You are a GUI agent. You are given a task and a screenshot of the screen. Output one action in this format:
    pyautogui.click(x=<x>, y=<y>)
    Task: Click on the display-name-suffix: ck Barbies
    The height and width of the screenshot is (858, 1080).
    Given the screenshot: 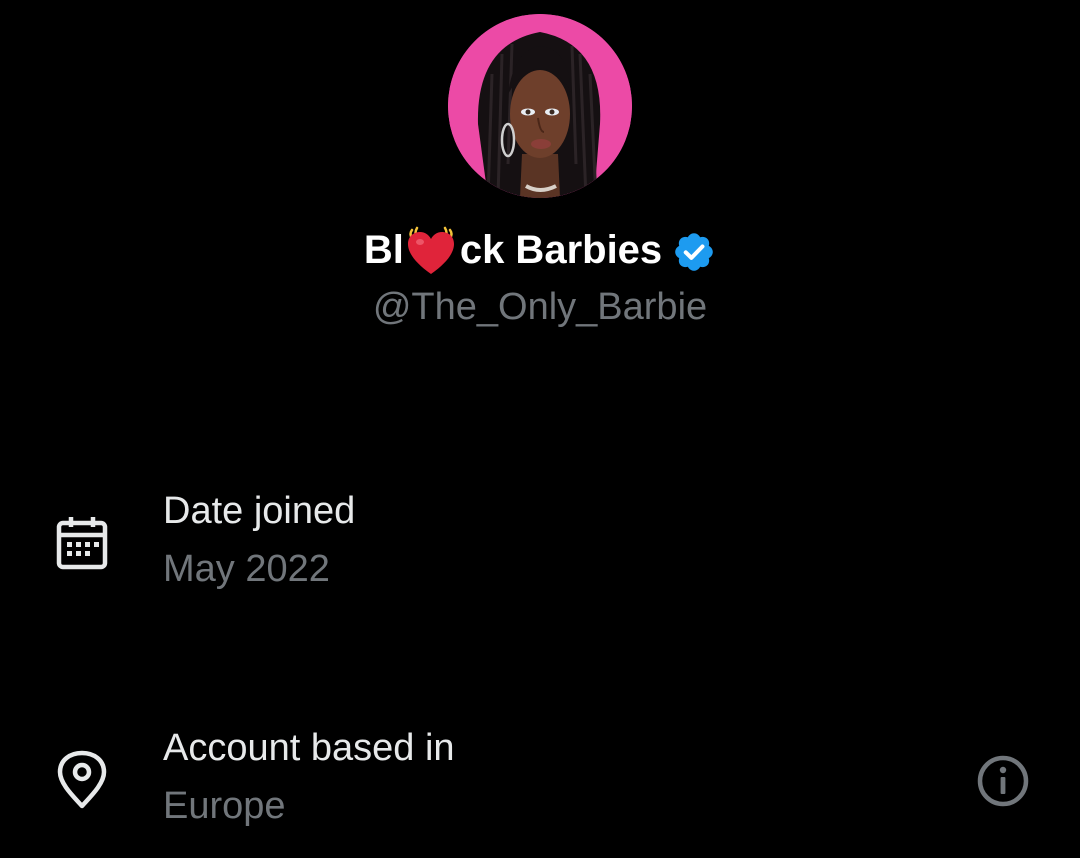 What is the action you would take?
    pyautogui.click(x=561, y=249)
    